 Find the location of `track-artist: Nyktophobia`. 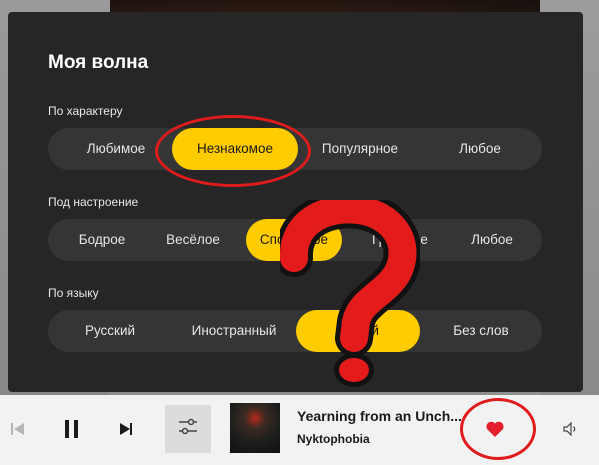

track-artist: Nyktophobia is located at coordinates (333, 439).